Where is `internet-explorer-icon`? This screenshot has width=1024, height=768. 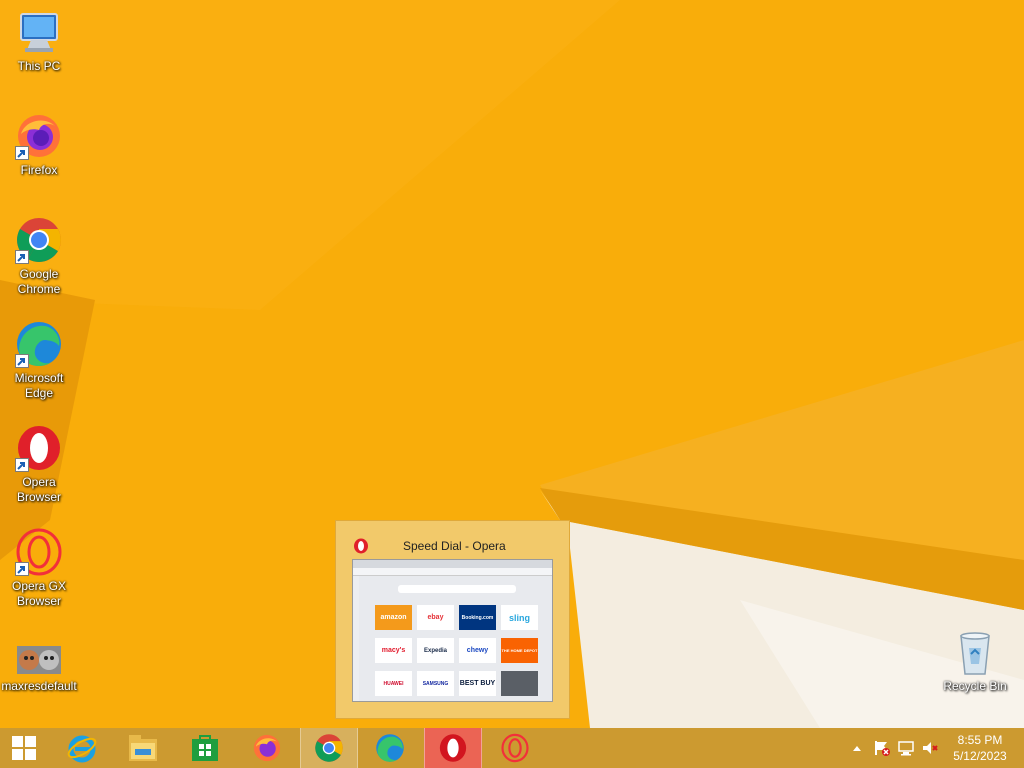
internet-explorer-icon is located at coordinates (82, 749).